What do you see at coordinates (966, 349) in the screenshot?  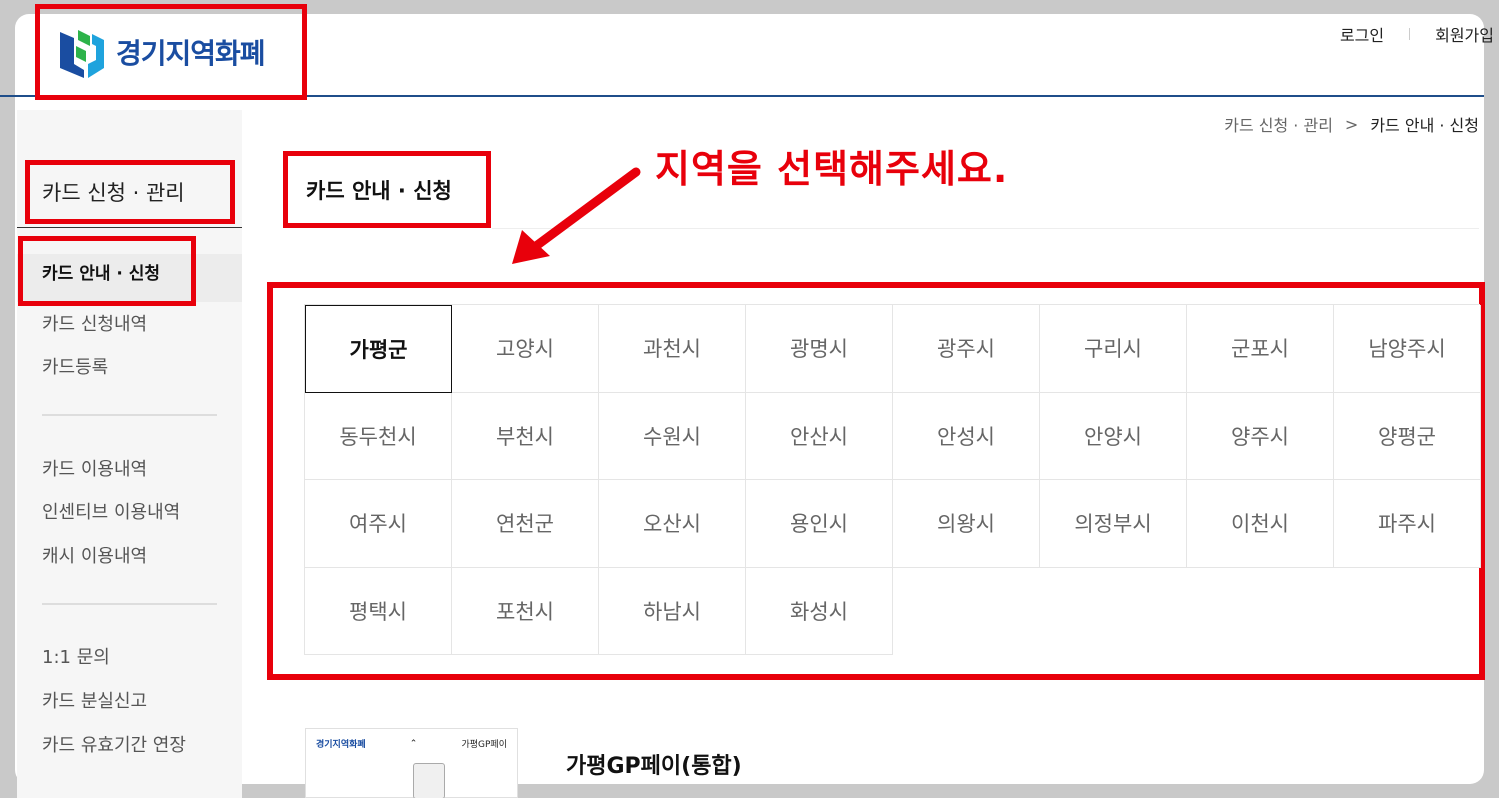 I see `region-option: 광주시` at bounding box center [966, 349].